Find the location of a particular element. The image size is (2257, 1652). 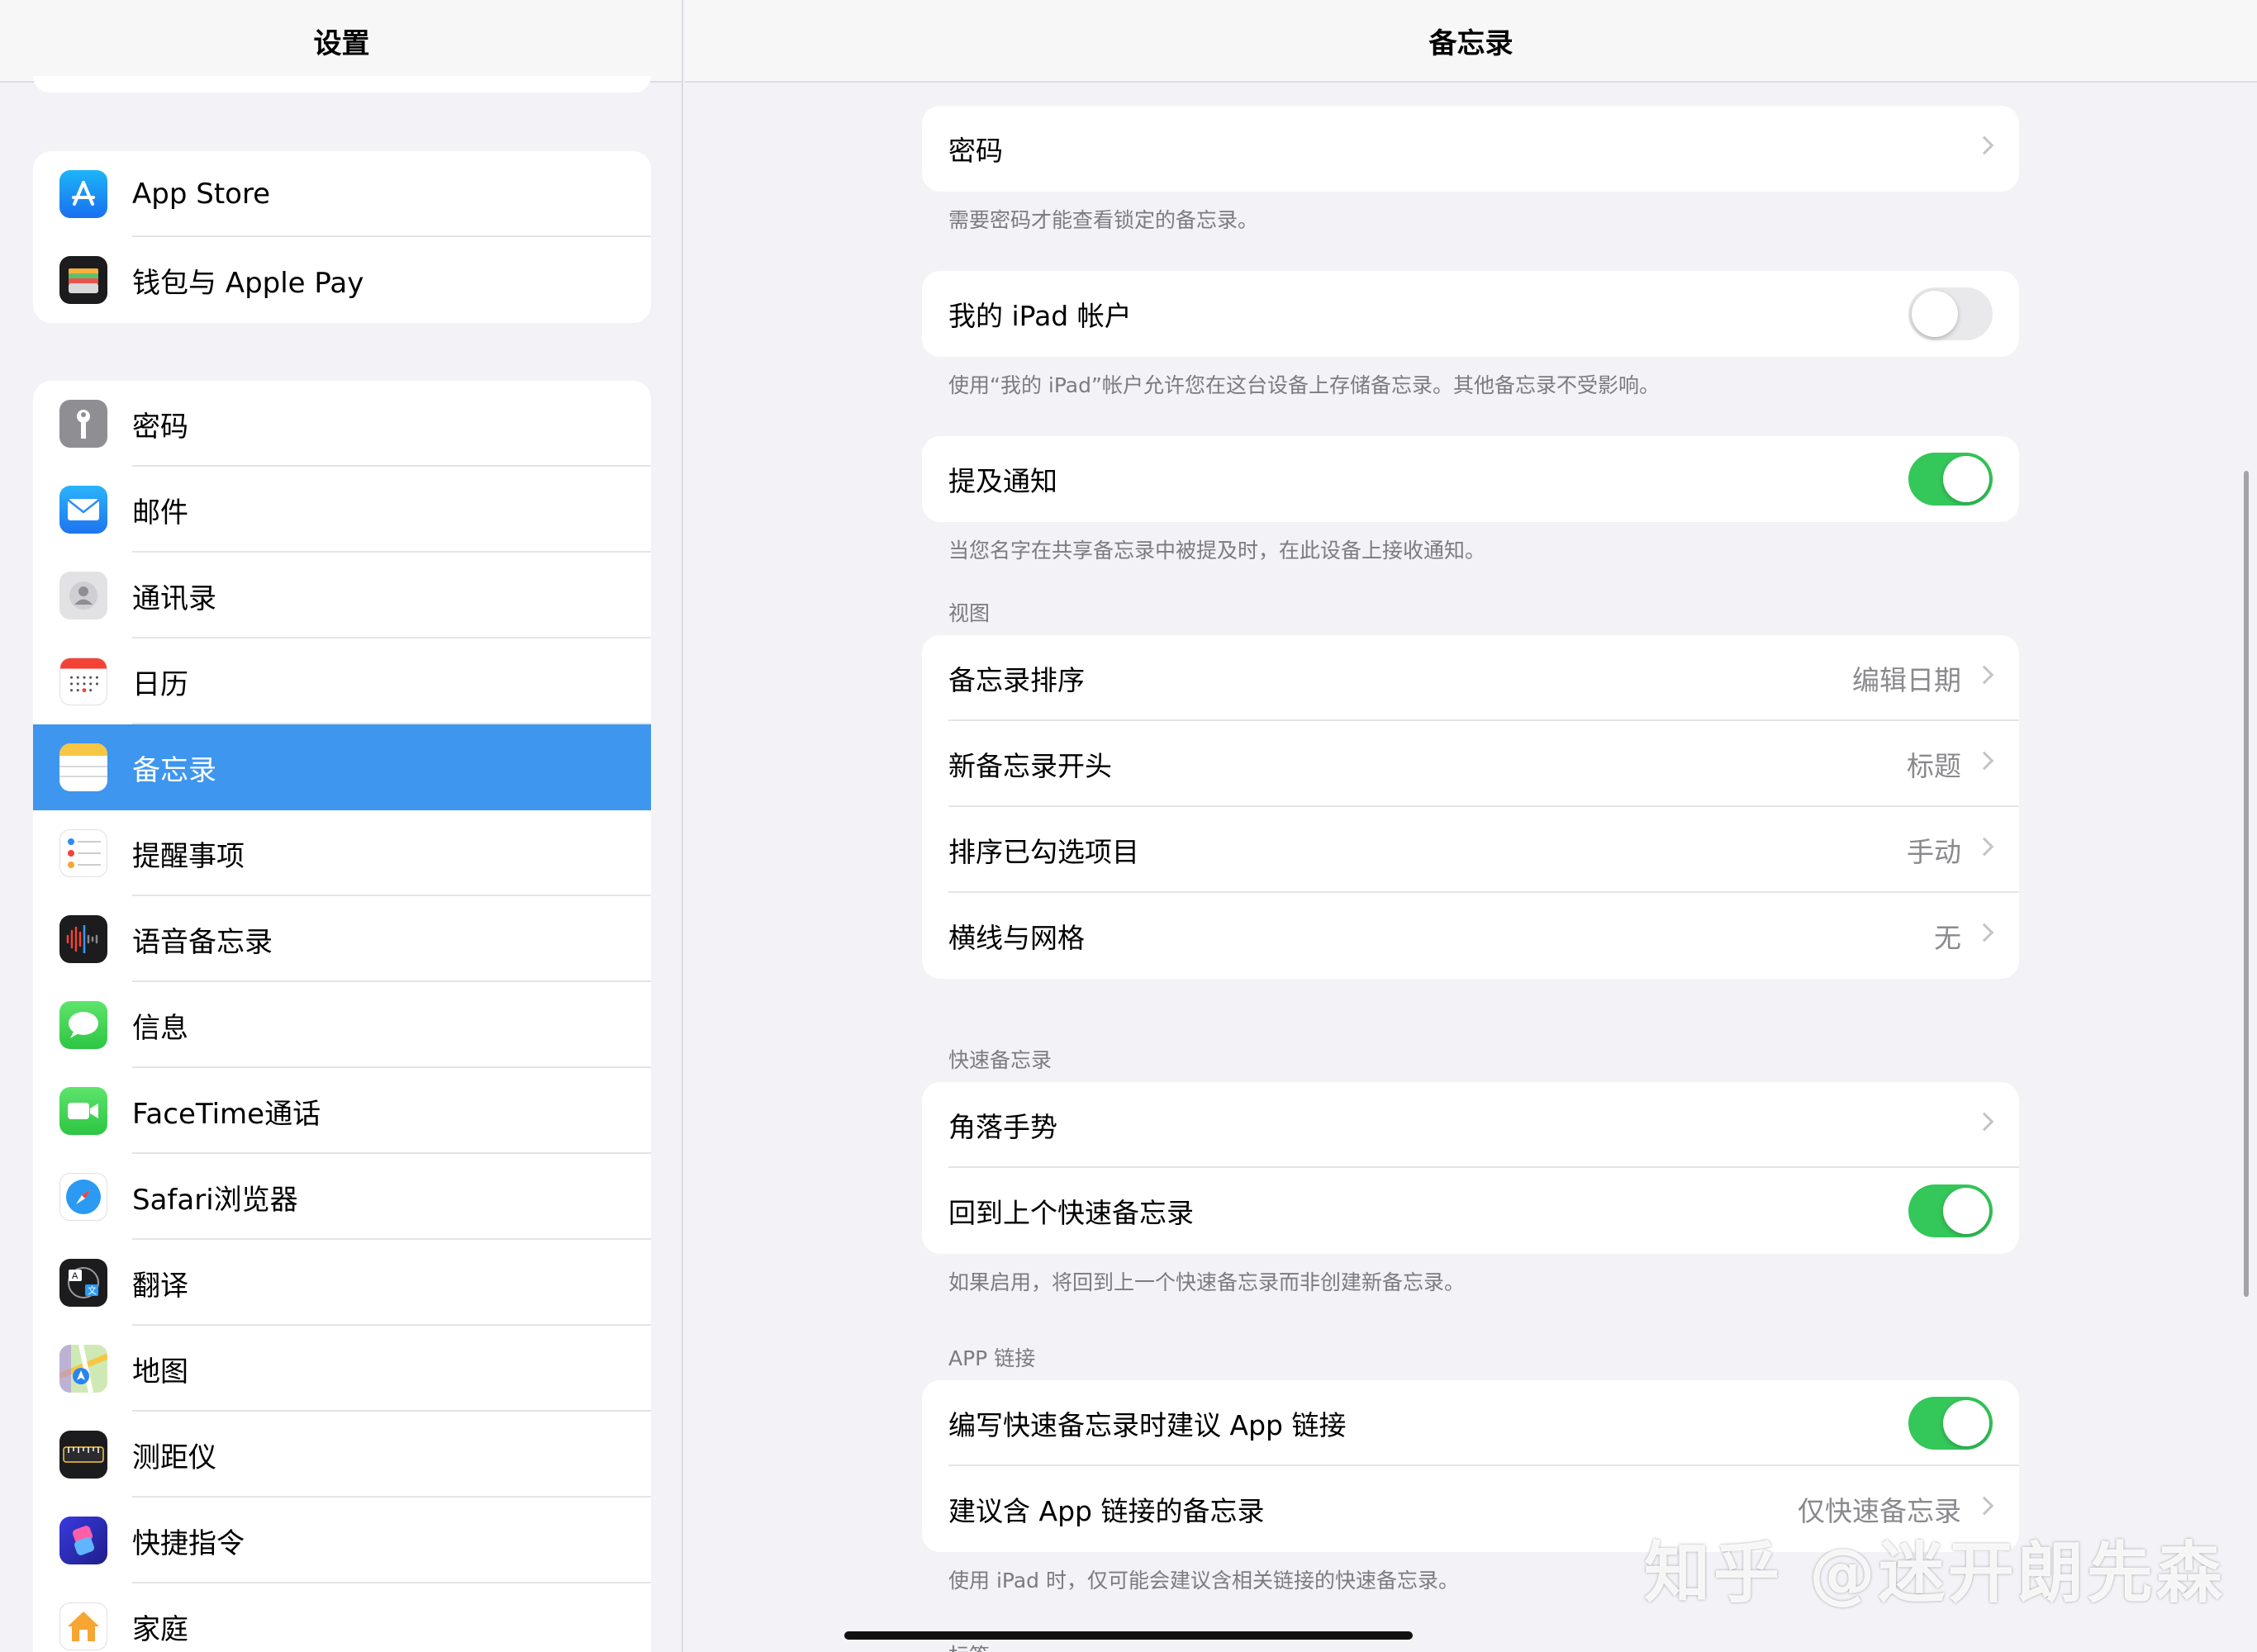

reminders-icon is located at coordinates (83, 853).